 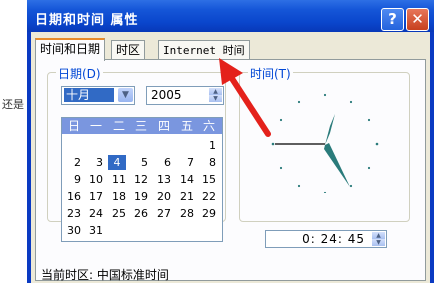 What do you see at coordinates (94, 213) in the screenshot?
I see `calendar-day: 24` at bounding box center [94, 213].